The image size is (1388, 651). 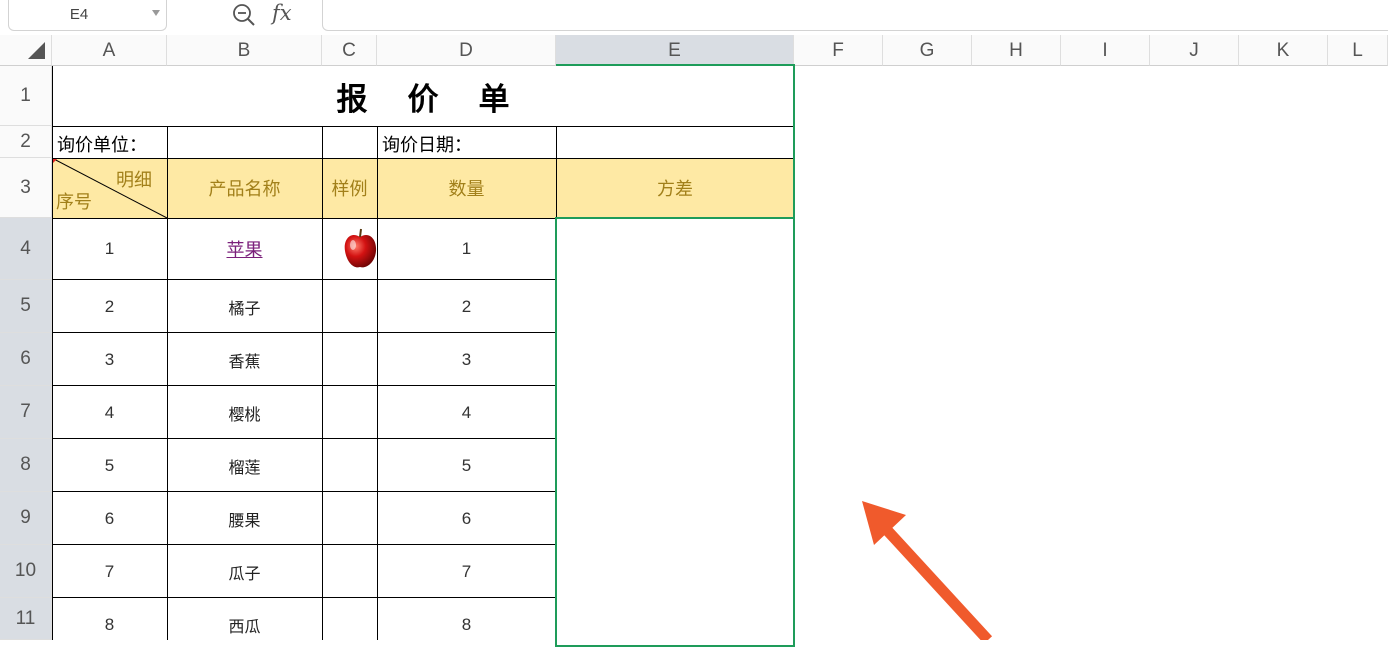 What do you see at coordinates (245, 15) in the screenshot?
I see `zoom-icon` at bounding box center [245, 15].